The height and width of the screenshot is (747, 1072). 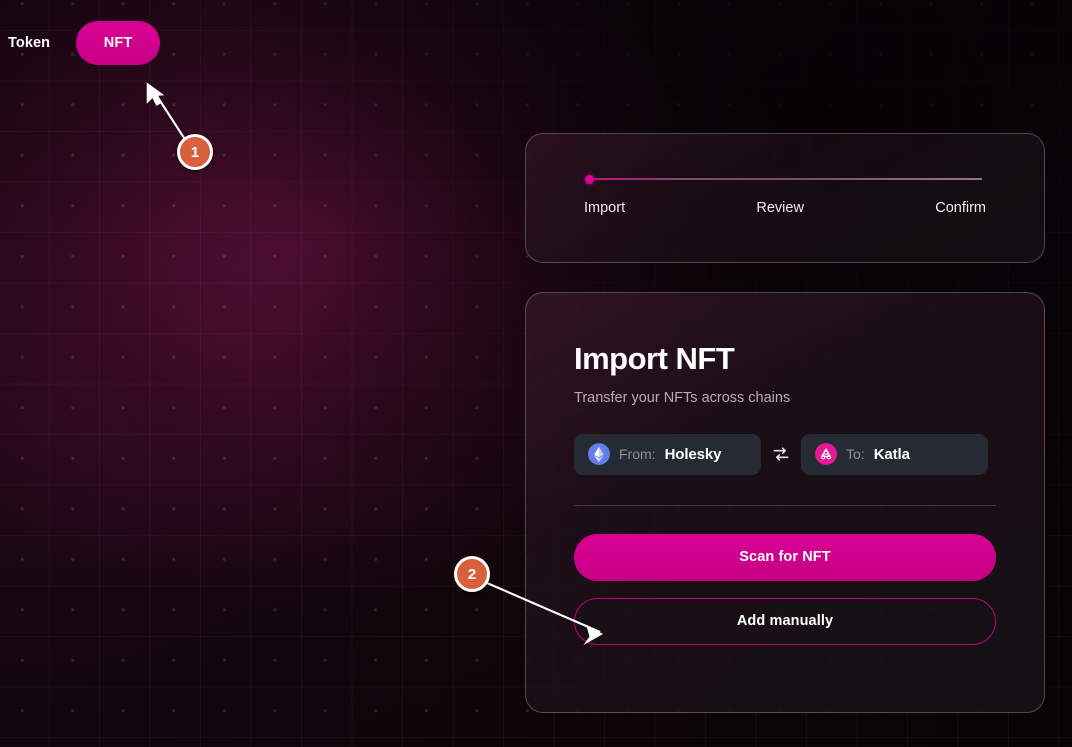 What do you see at coordinates (682, 397) in the screenshot?
I see `page-subtitle: Transfer your NFTs across chains` at bounding box center [682, 397].